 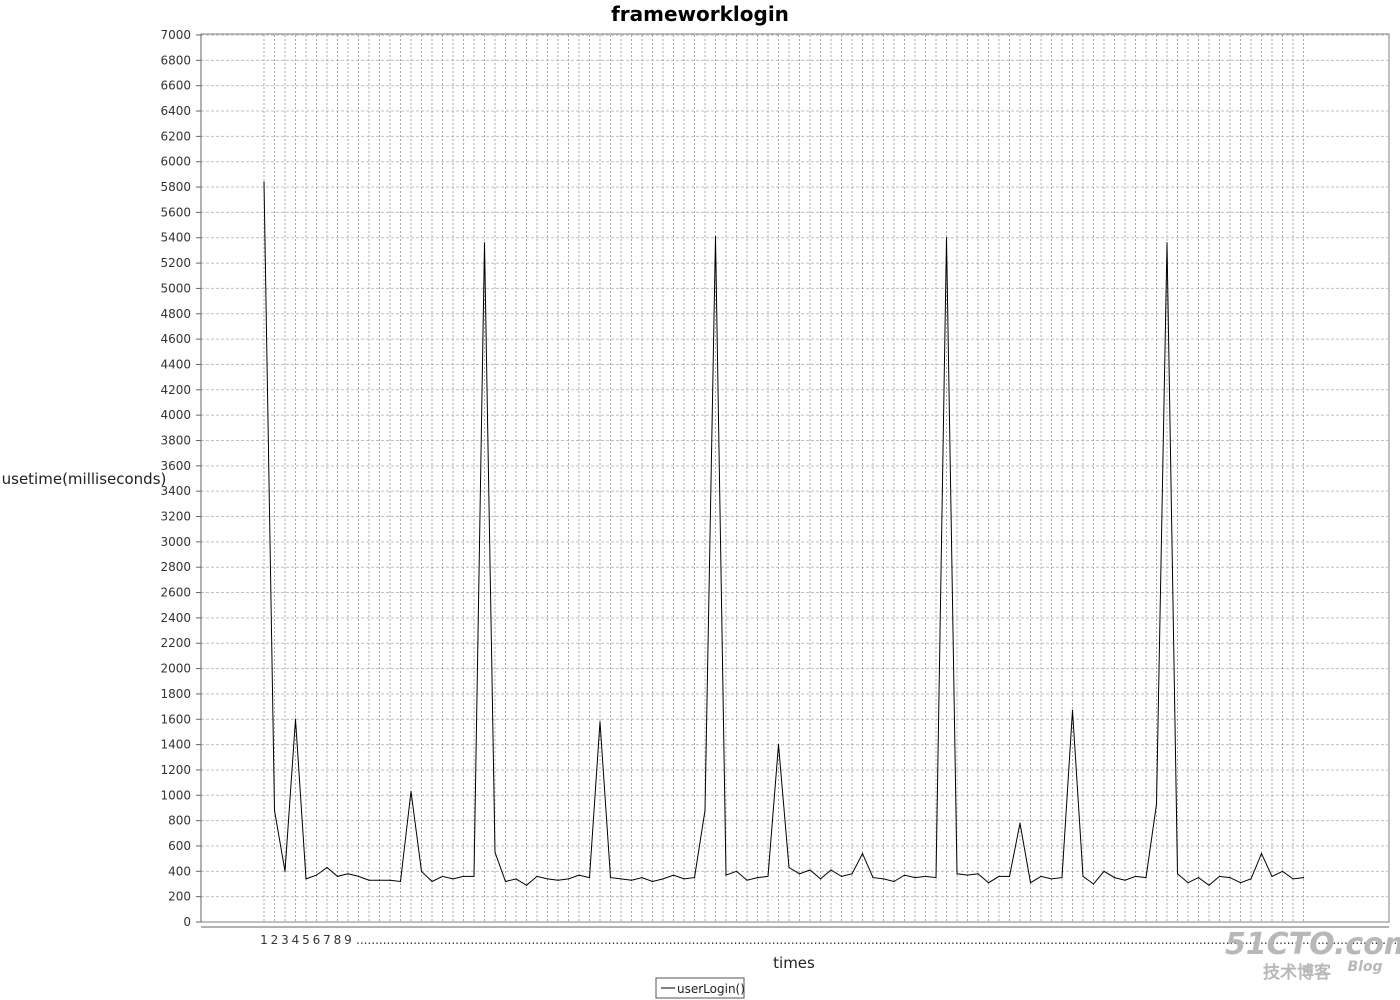 I want to click on x-tick-label: 1, so click(x=264, y=940).